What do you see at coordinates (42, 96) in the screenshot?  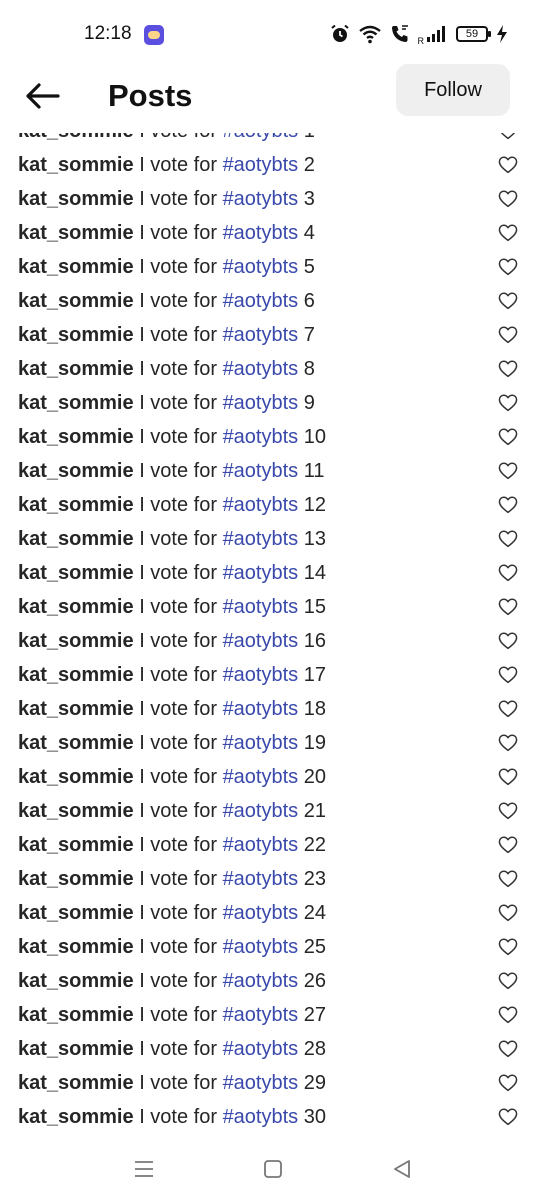 I see `back-button` at bounding box center [42, 96].